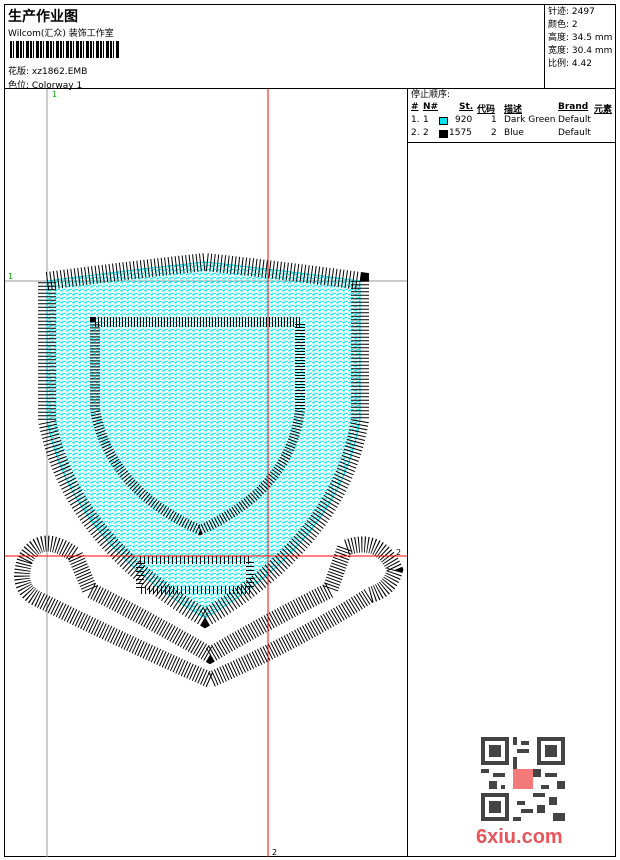 The width and height of the screenshot is (620, 860). I want to click on watermark-logo: 6xiu.com, so click(519, 837).